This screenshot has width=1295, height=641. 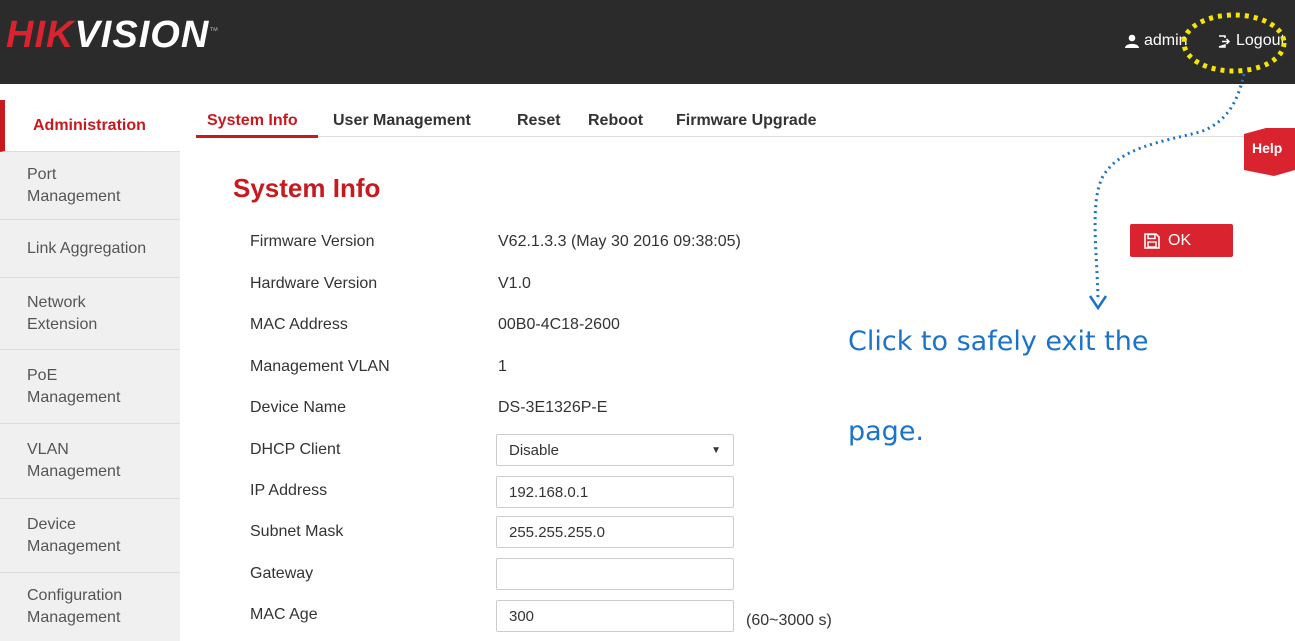 What do you see at coordinates (1038, 384) in the screenshot?
I see `annotation-text: Click to safely exit the page.` at bounding box center [1038, 384].